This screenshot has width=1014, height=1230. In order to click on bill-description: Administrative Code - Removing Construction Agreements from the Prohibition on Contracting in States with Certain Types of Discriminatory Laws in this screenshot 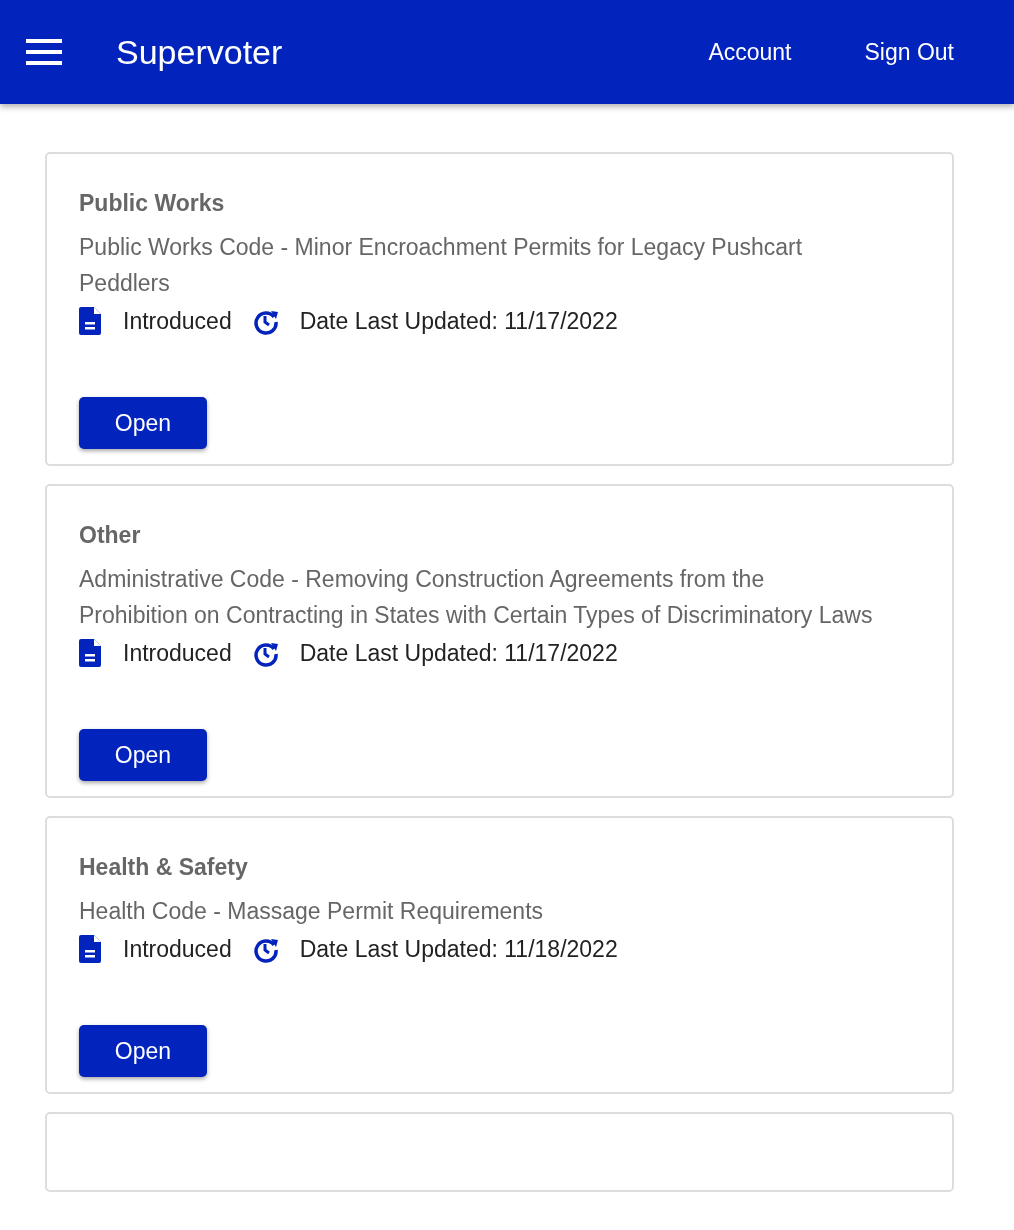, I will do `click(476, 597)`.